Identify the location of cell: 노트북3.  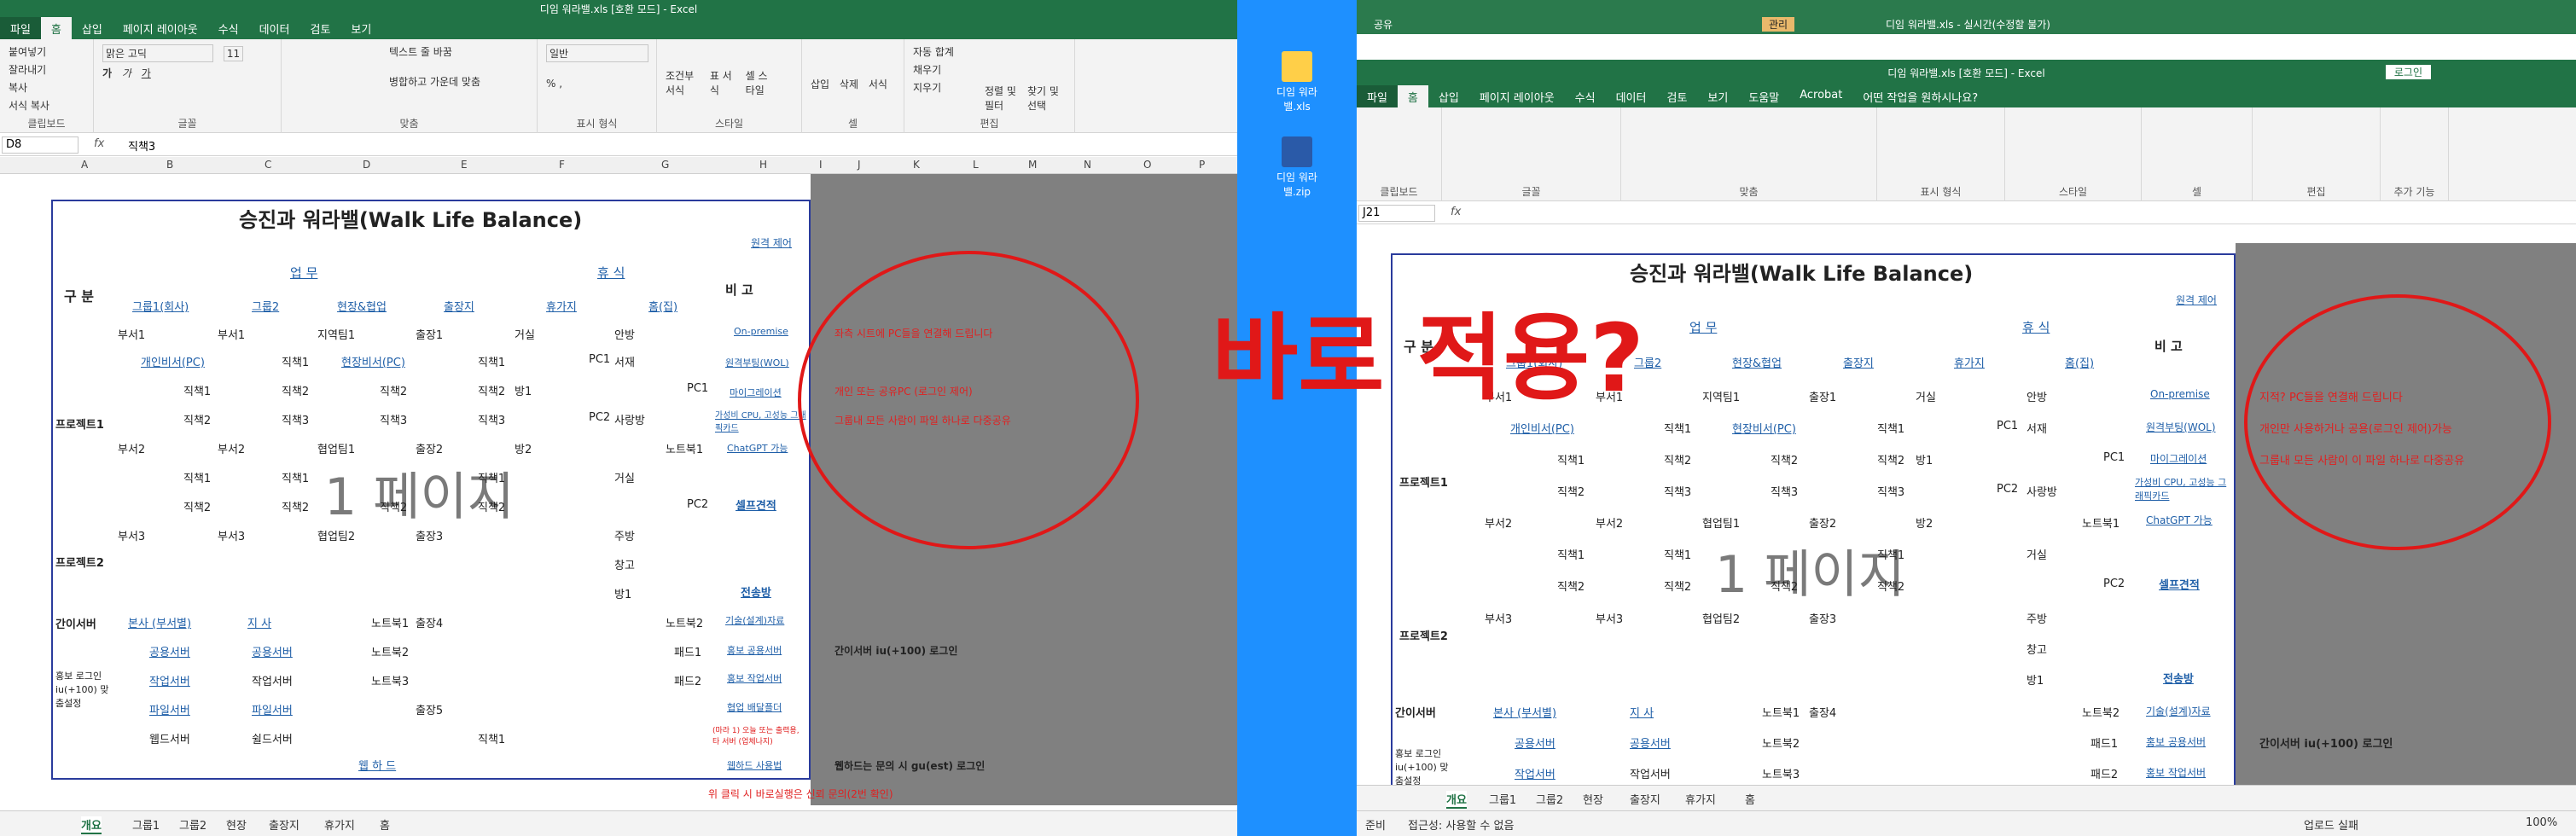
(390, 680).